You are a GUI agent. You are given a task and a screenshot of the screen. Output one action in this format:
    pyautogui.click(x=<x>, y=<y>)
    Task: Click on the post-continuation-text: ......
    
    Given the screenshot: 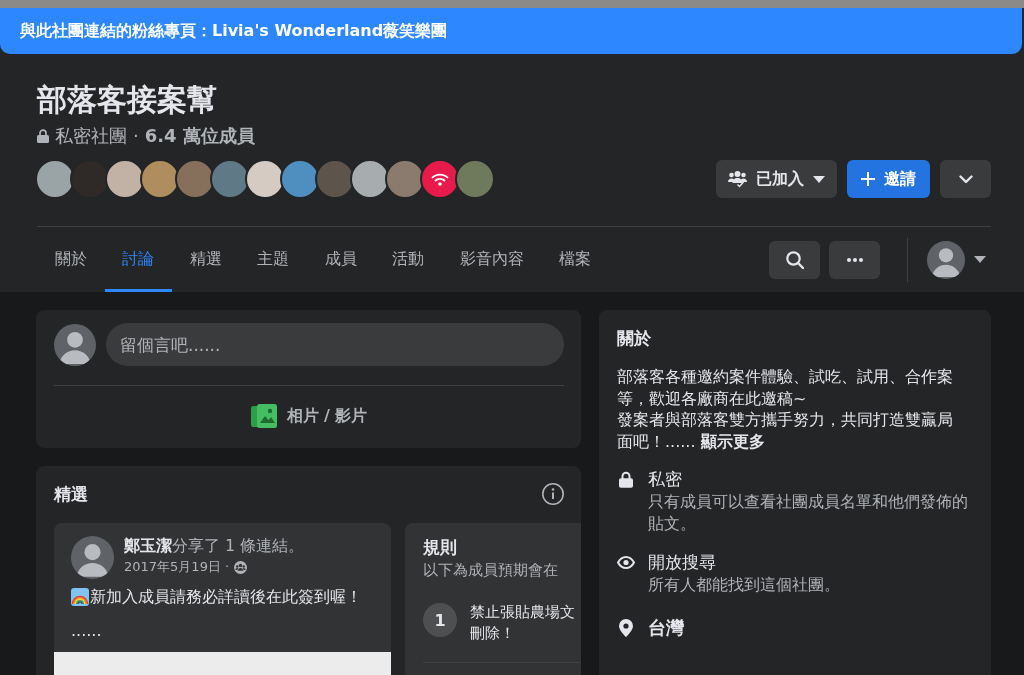 What is the action you would take?
    pyautogui.click(x=86, y=631)
    